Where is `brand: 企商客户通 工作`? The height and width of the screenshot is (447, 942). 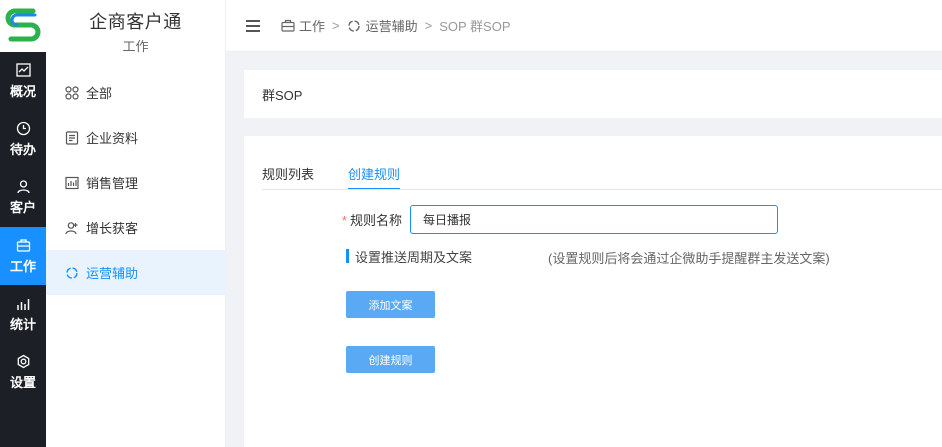 brand: 企商客户通 工作 is located at coordinates (135, 27).